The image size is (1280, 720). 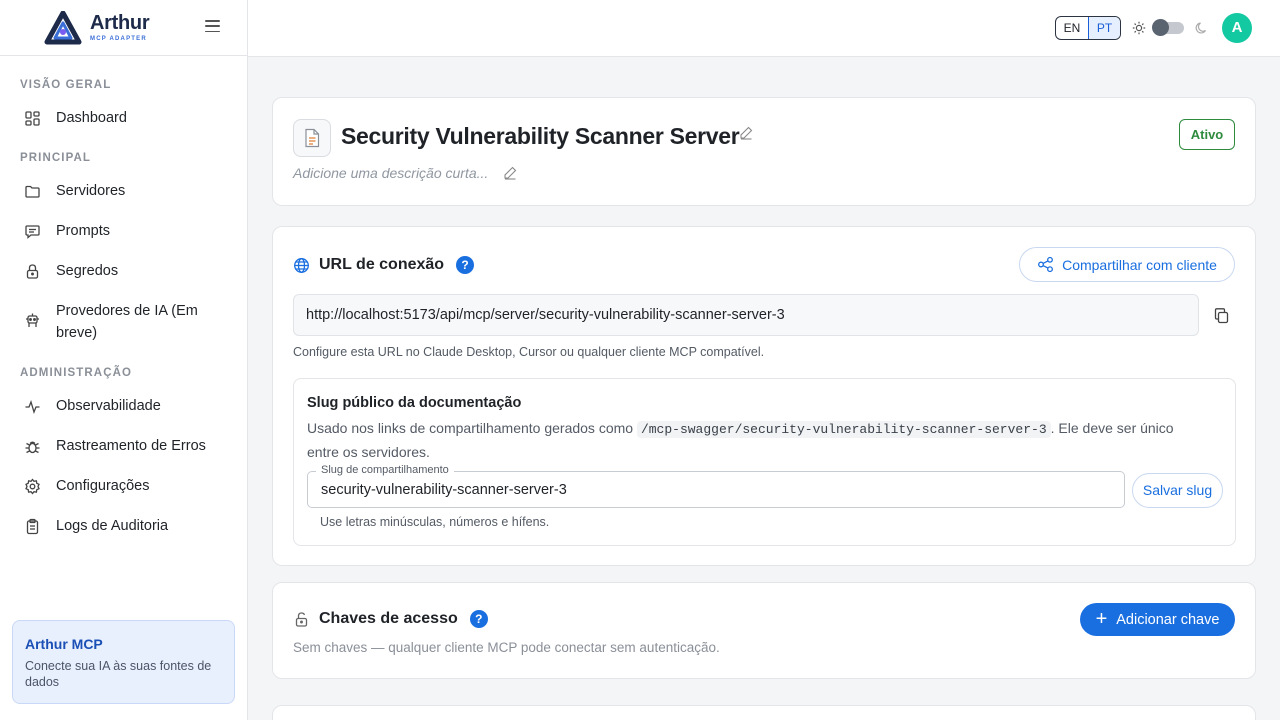 What do you see at coordinates (1168, 27) in the screenshot?
I see `theme-toggle` at bounding box center [1168, 27].